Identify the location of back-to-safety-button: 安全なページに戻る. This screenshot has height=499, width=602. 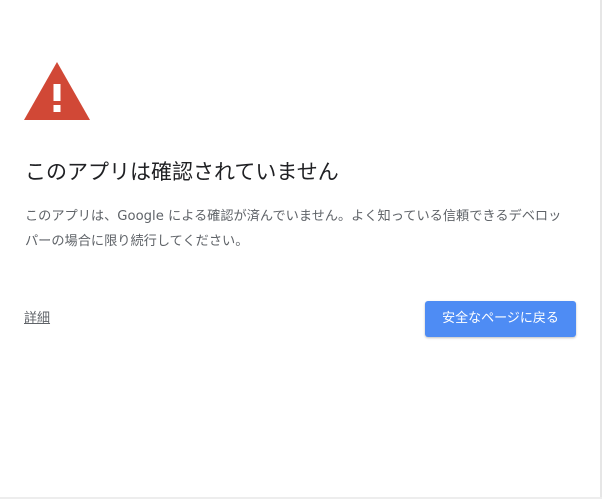
(500, 319).